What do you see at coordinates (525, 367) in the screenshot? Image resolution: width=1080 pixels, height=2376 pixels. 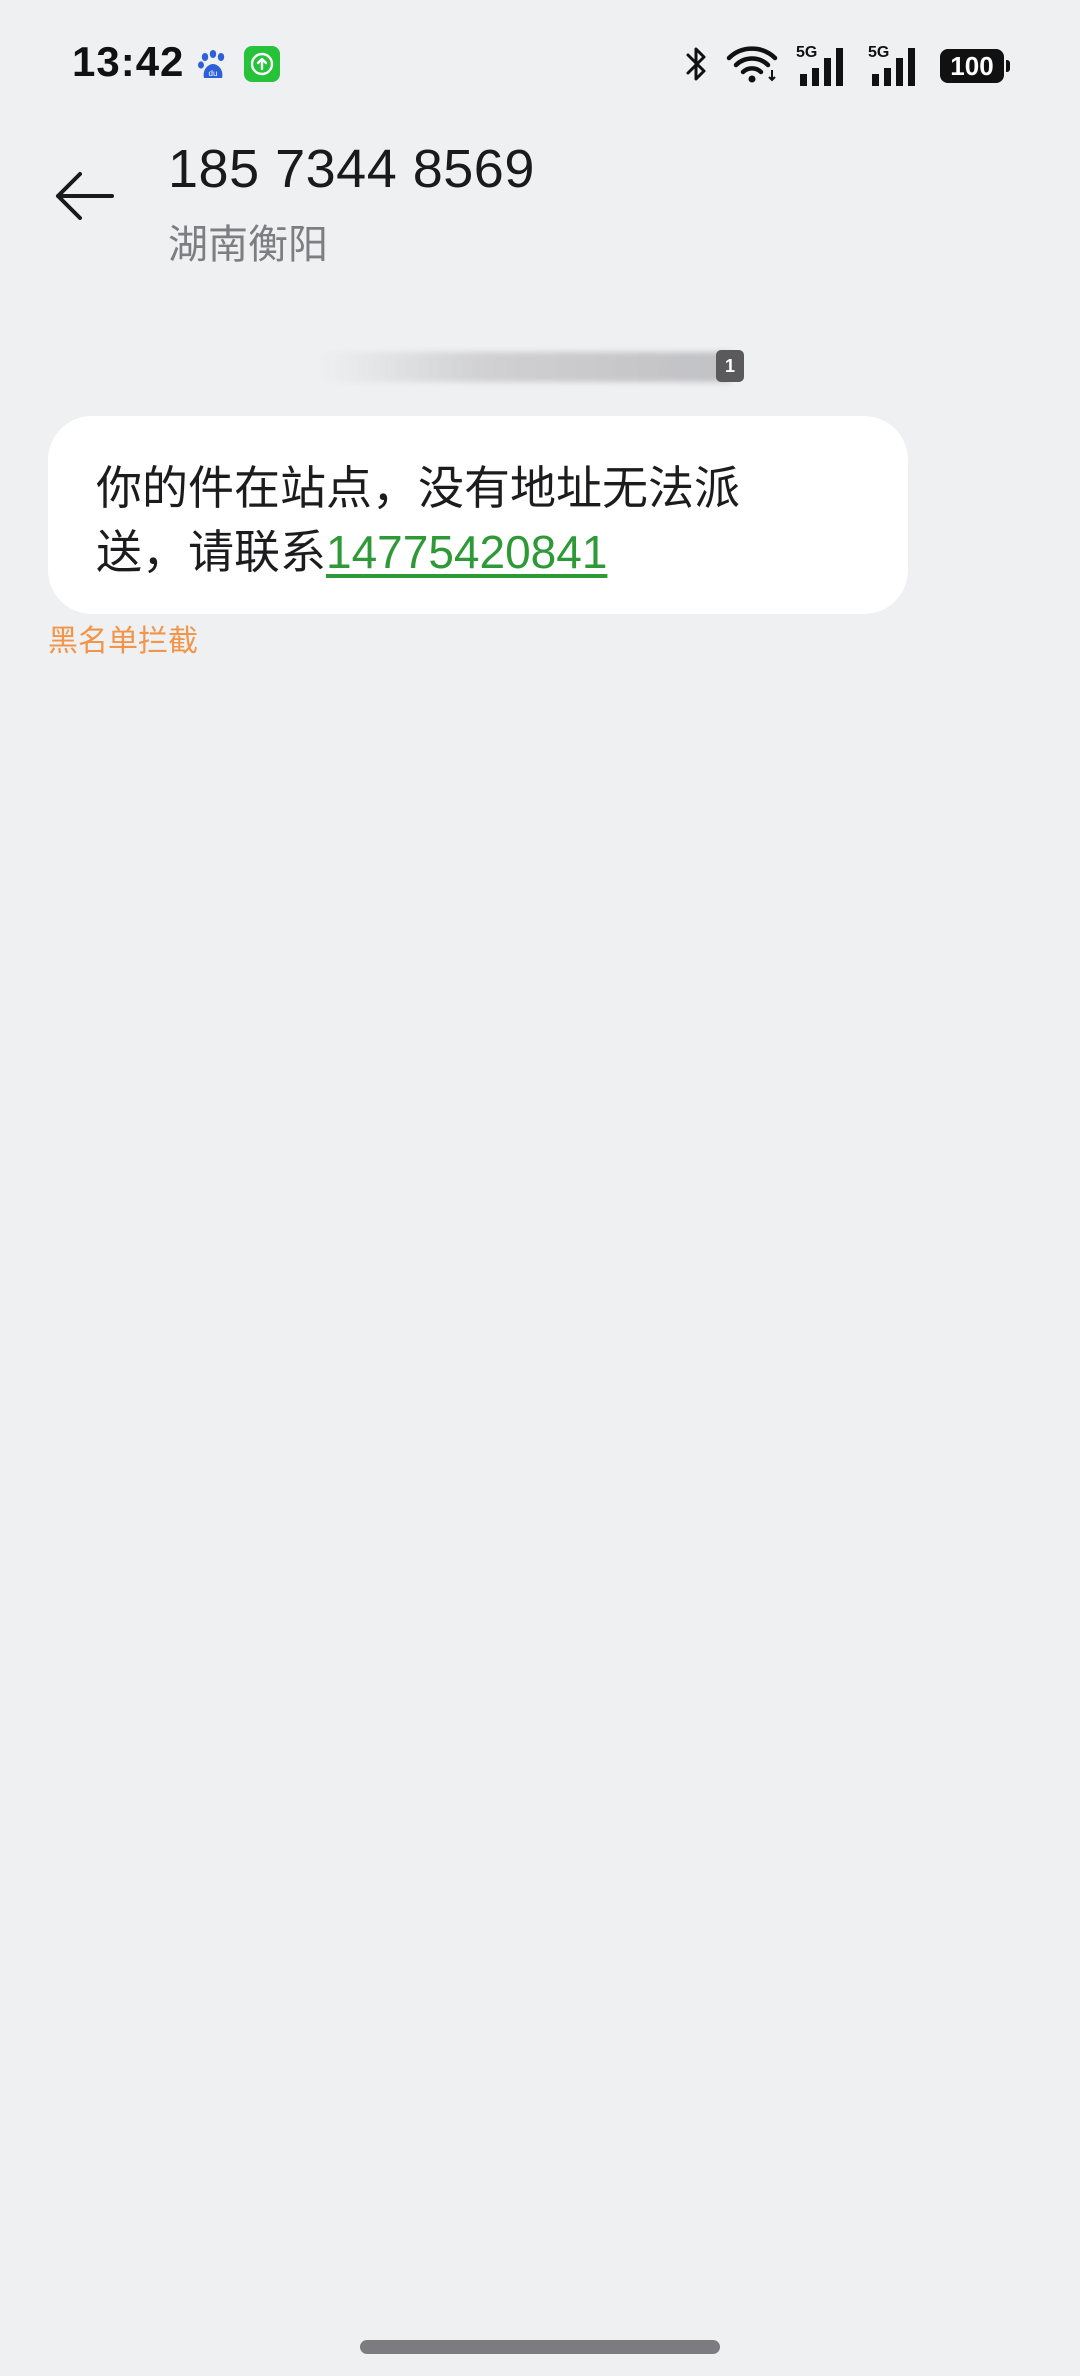 I see `message-timestamp-redacted` at bounding box center [525, 367].